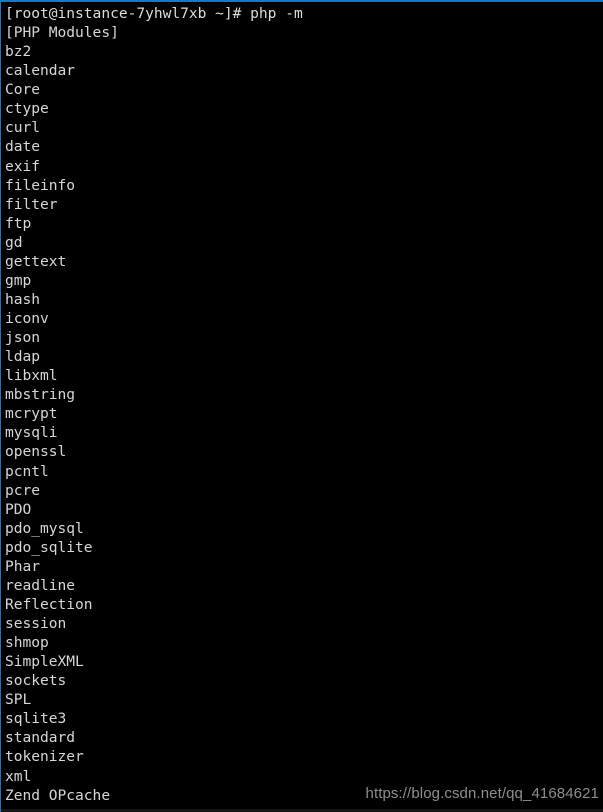 This screenshot has width=603, height=812. I want to click on module-line: tokenizer, so click(44, 757).